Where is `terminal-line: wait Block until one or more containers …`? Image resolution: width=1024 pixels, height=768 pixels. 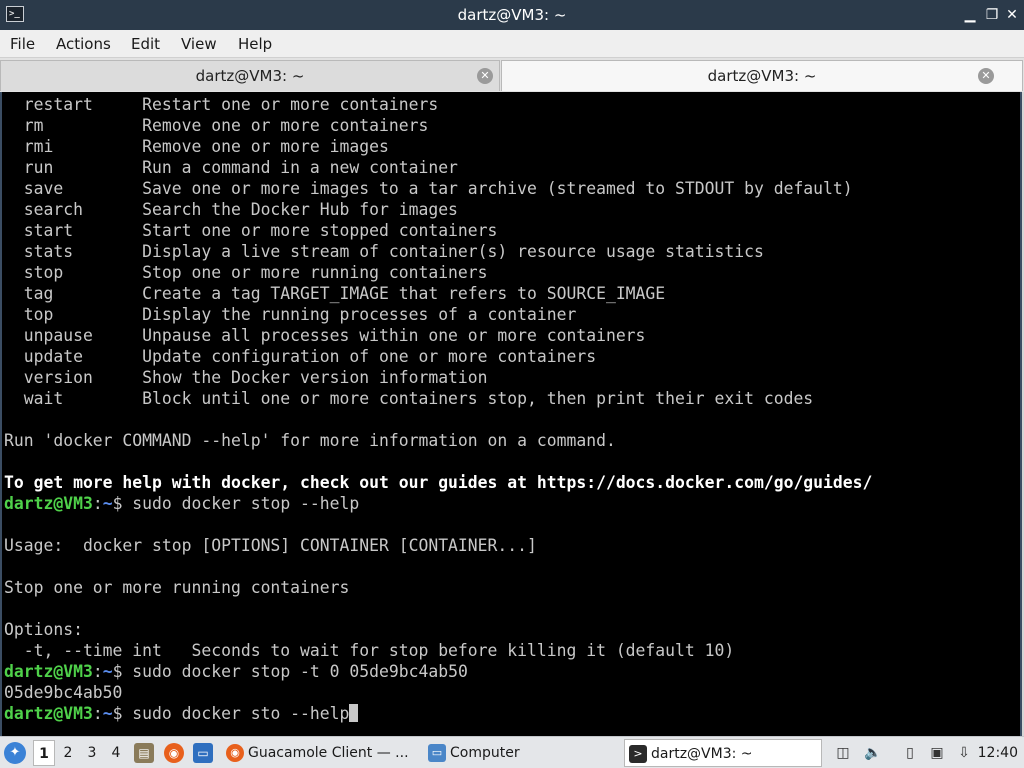 terminal-line: wait Block until one or more containers … is located at coordinates (438, 398).